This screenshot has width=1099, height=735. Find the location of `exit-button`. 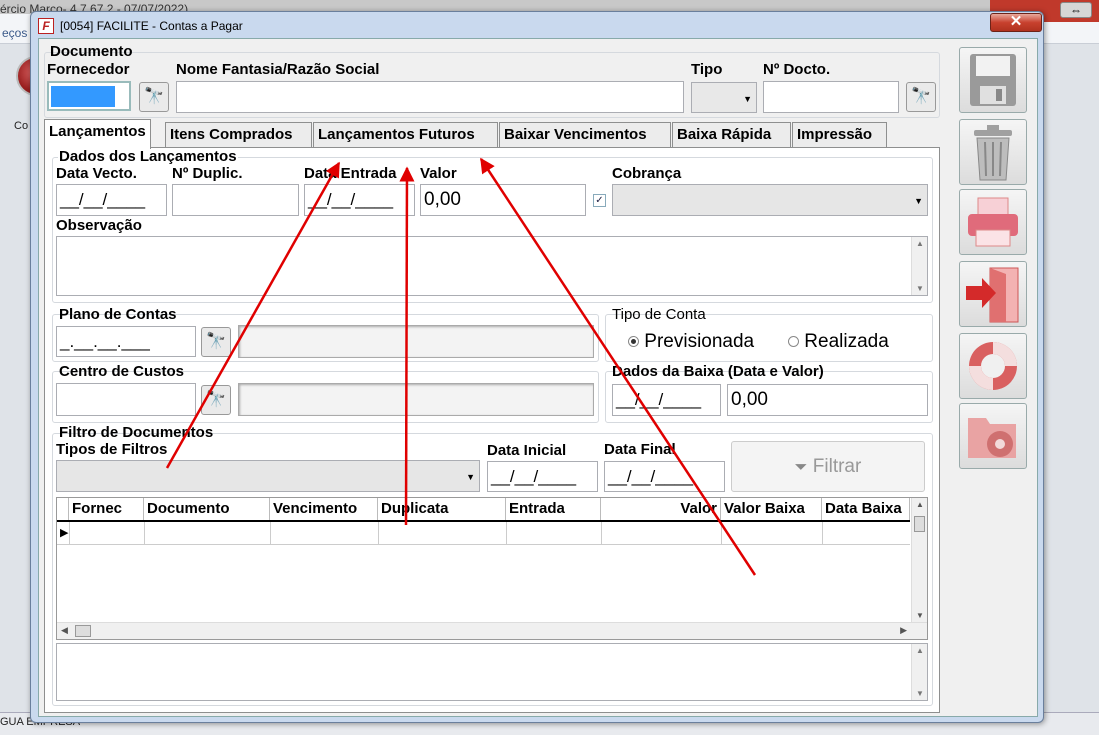

exit-button is located at coordinates (993, 294).